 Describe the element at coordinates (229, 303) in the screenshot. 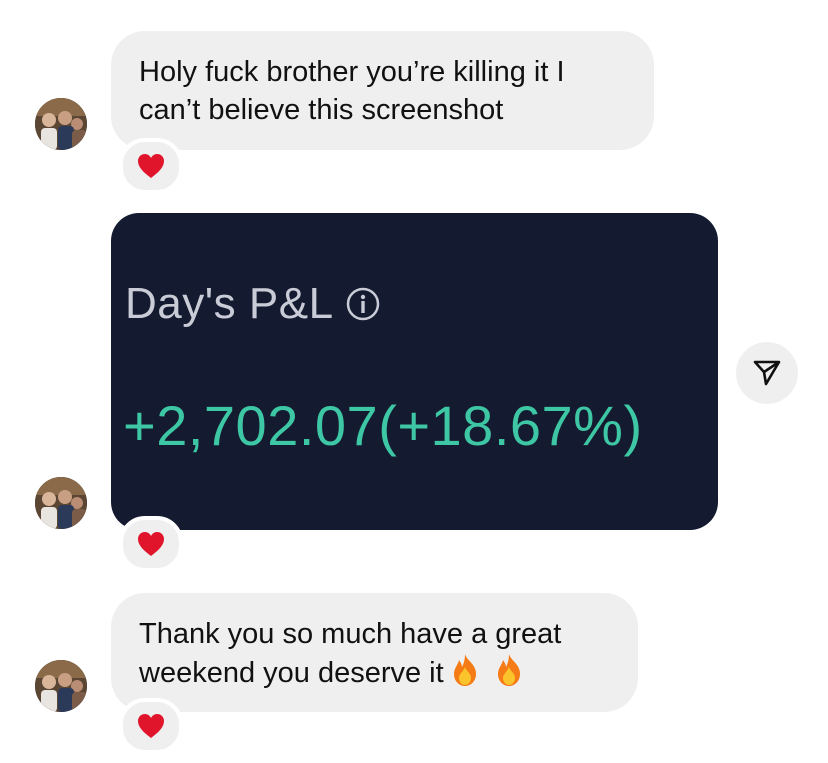

I see `pl-title-text: Day's P&L` at that location.